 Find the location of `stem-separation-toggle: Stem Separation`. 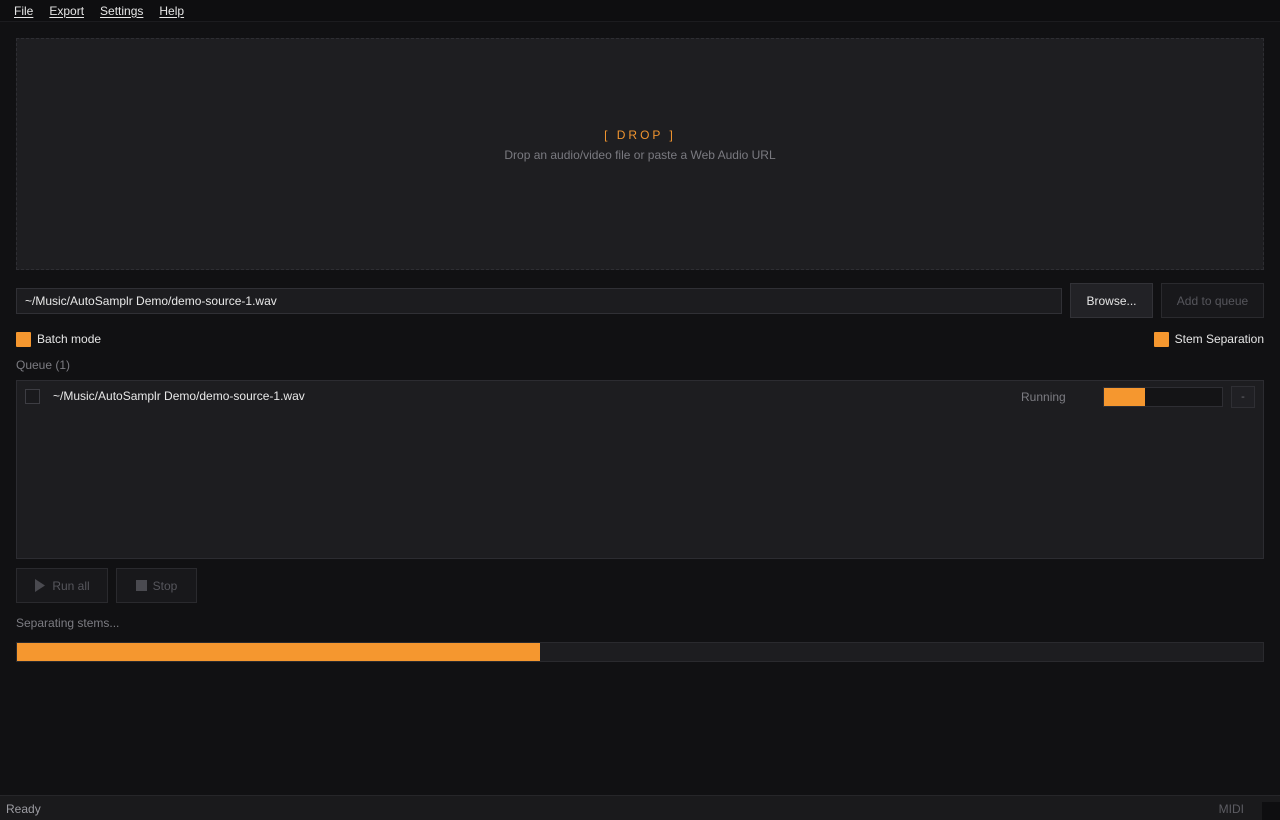

stem-separation-toggle: Stem Separation is located at coordinates (1208, 339).